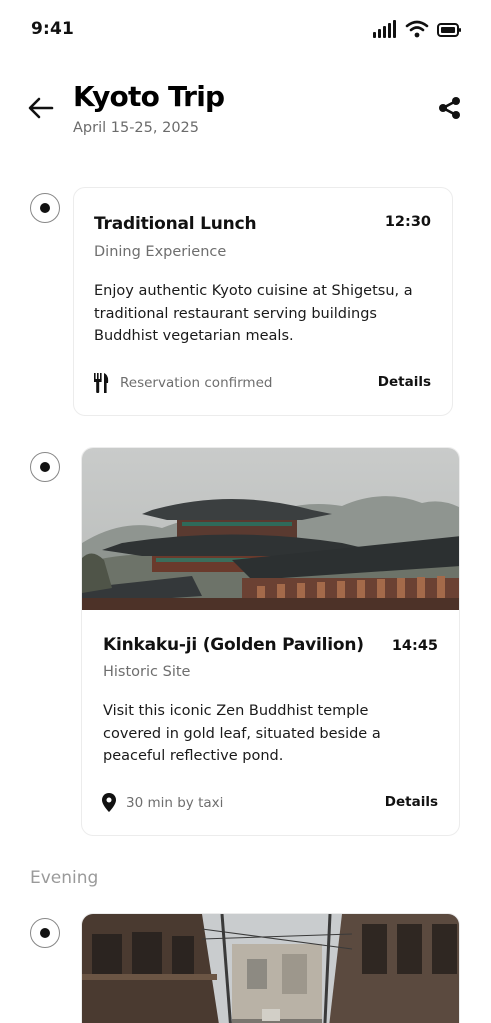 This screenshot has height=1023, width=491. What do you see at coordinates (449, 31) in the screenshot?
I see `battery-icon` at bounding box center [449, 31].